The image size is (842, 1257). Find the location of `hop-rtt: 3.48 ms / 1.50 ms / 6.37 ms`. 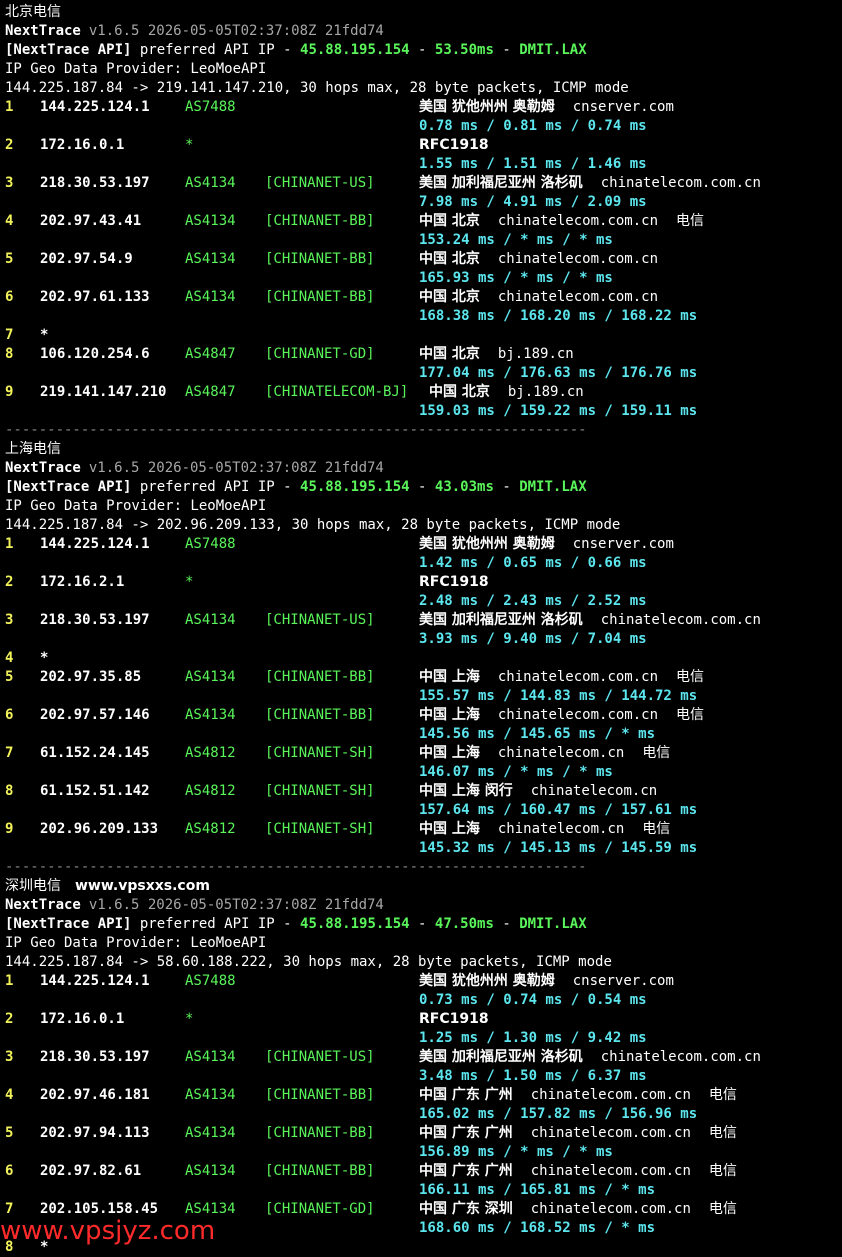

hop-rtt: 3.48 ms / 1.50 ms / 6.37 ms is located at coordinates (533, 1076).